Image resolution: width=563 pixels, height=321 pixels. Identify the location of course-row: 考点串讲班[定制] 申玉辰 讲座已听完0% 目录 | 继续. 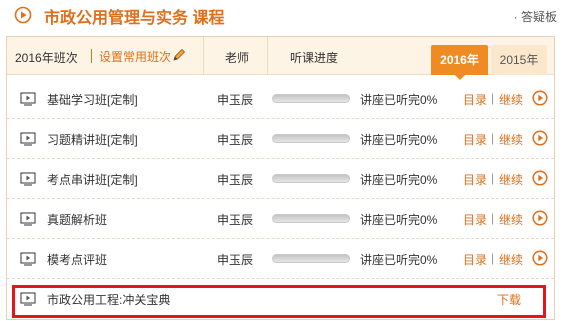
(280, 179).